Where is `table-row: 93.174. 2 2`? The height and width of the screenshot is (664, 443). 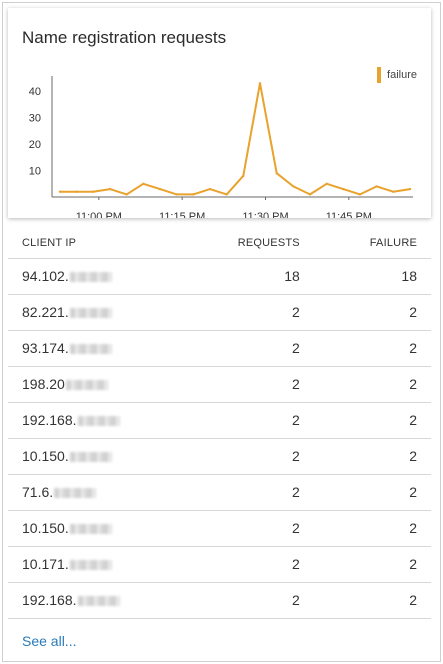
table-row: 93.174. 2 2 is located at coordinates (219, 348).